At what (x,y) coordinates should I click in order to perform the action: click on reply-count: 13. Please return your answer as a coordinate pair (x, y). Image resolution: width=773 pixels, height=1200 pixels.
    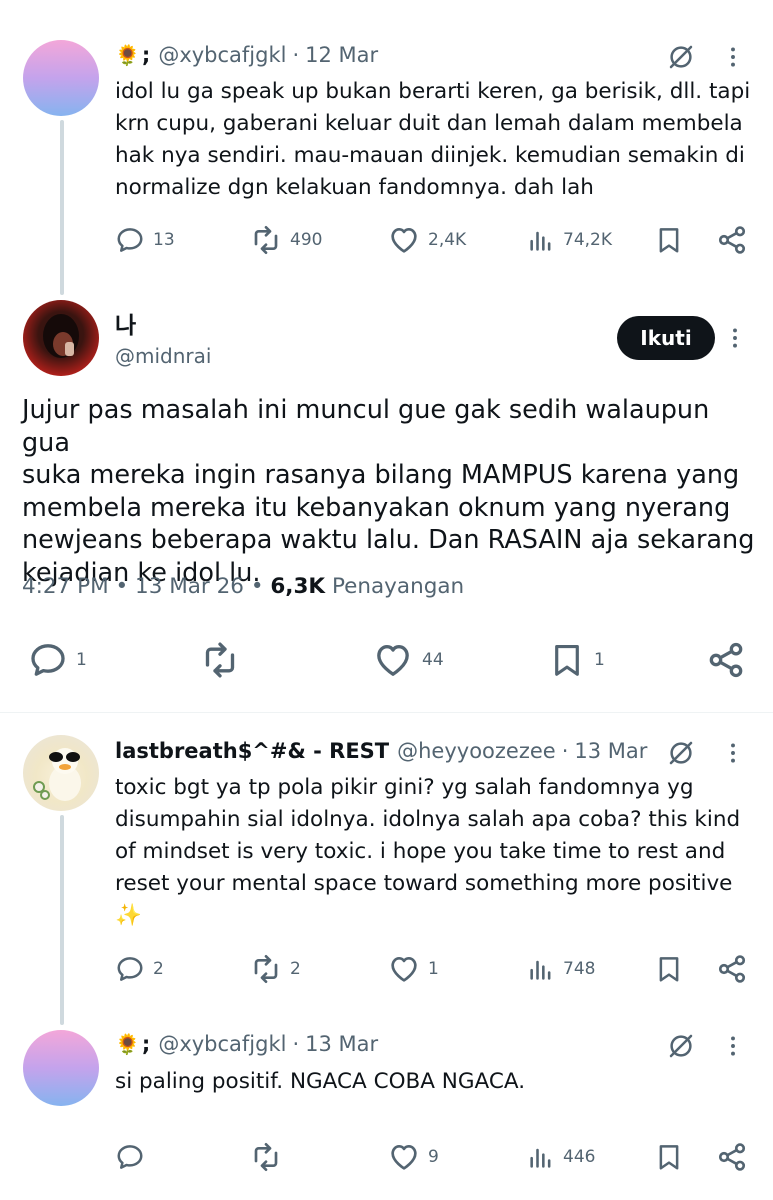
    Looking at the image, I should click on (164, 240).